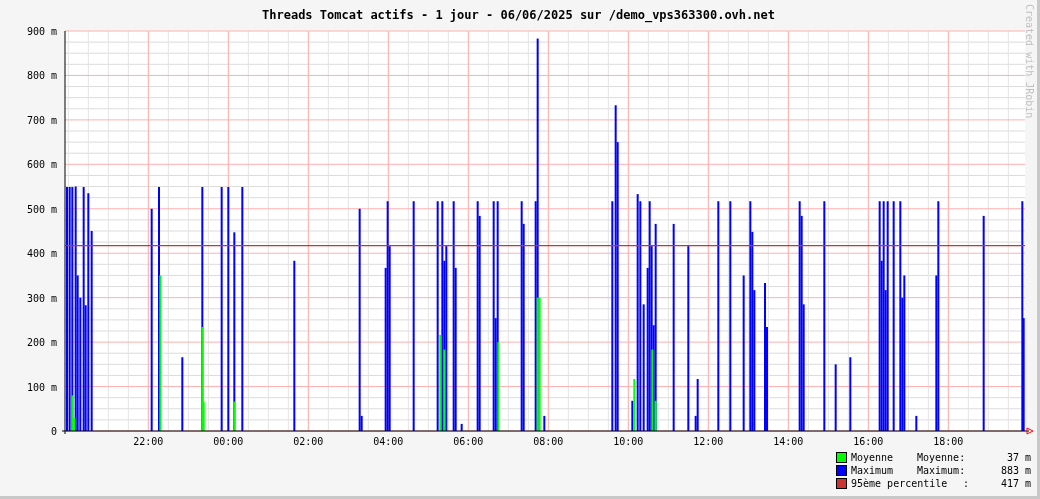  What do you see at coordinates (788, 441) in the screenshot?
I see `x-axis-label: 14:00` at bounding box center [788, 441].